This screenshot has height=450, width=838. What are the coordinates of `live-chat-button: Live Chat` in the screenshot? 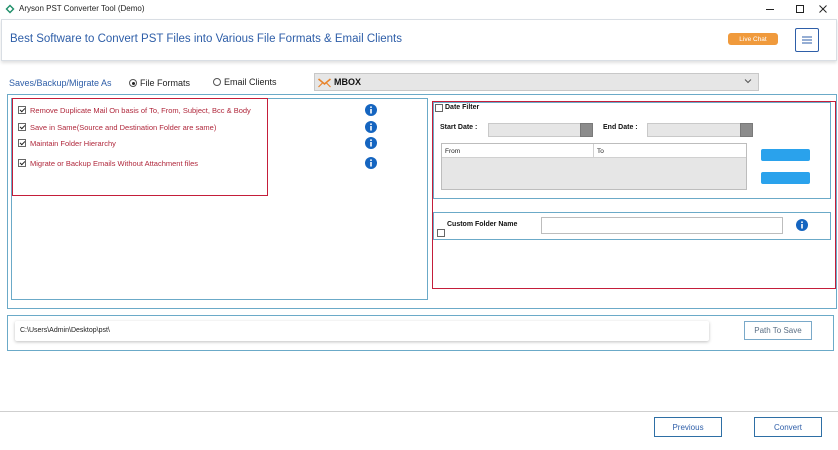 It's located at (753, 39).